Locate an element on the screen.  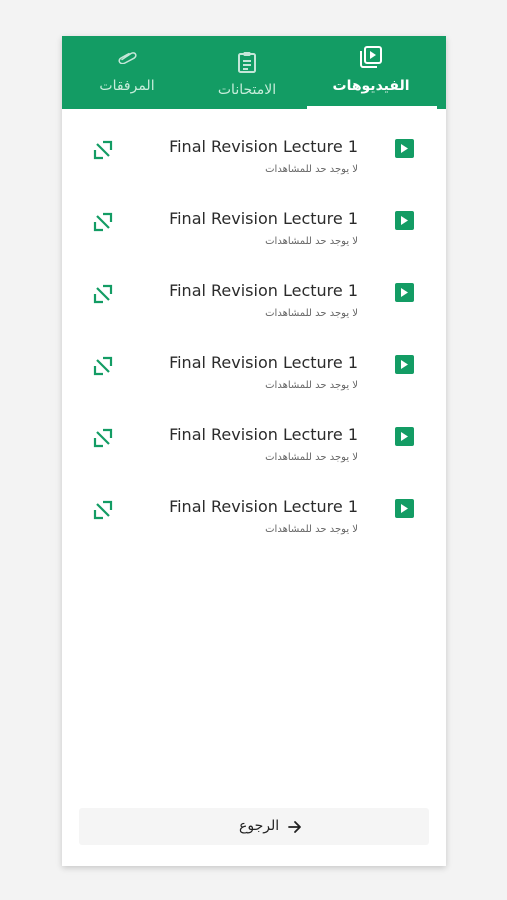
tab-videos: الفيديوهات is located at coordinates (371, 72).